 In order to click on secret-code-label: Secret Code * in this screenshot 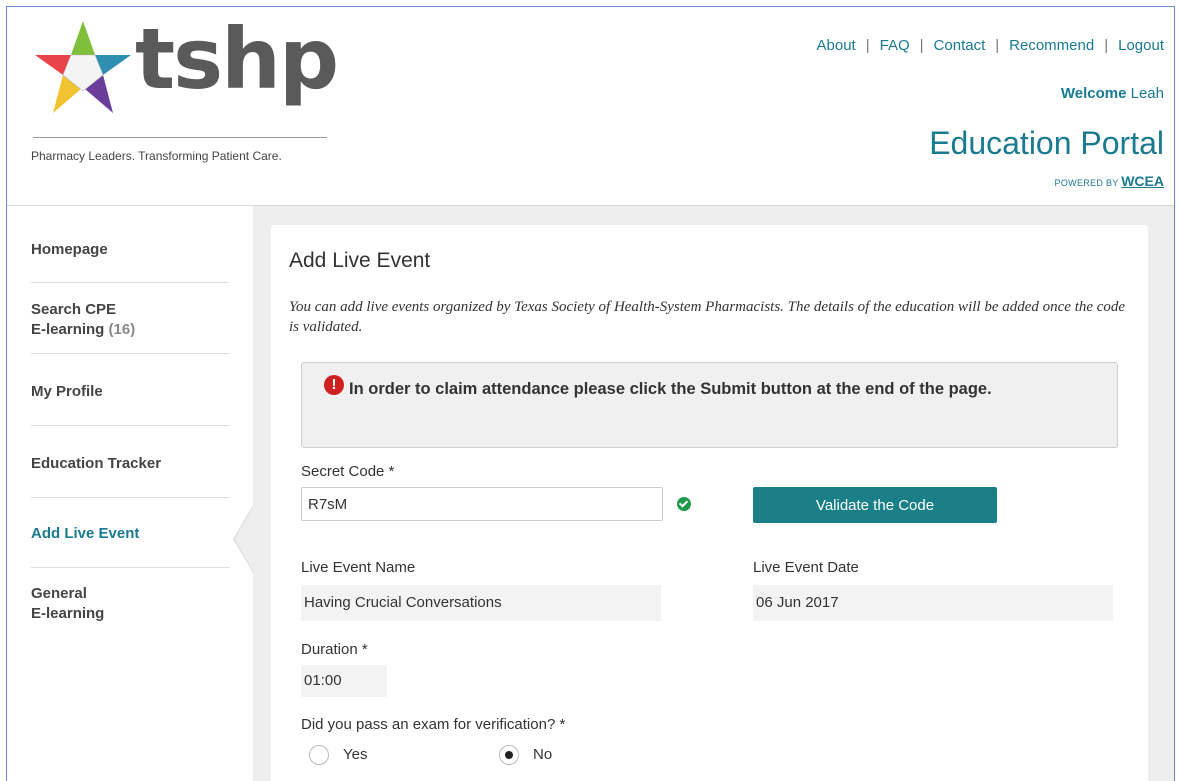, I will do `click(348, 471)`.